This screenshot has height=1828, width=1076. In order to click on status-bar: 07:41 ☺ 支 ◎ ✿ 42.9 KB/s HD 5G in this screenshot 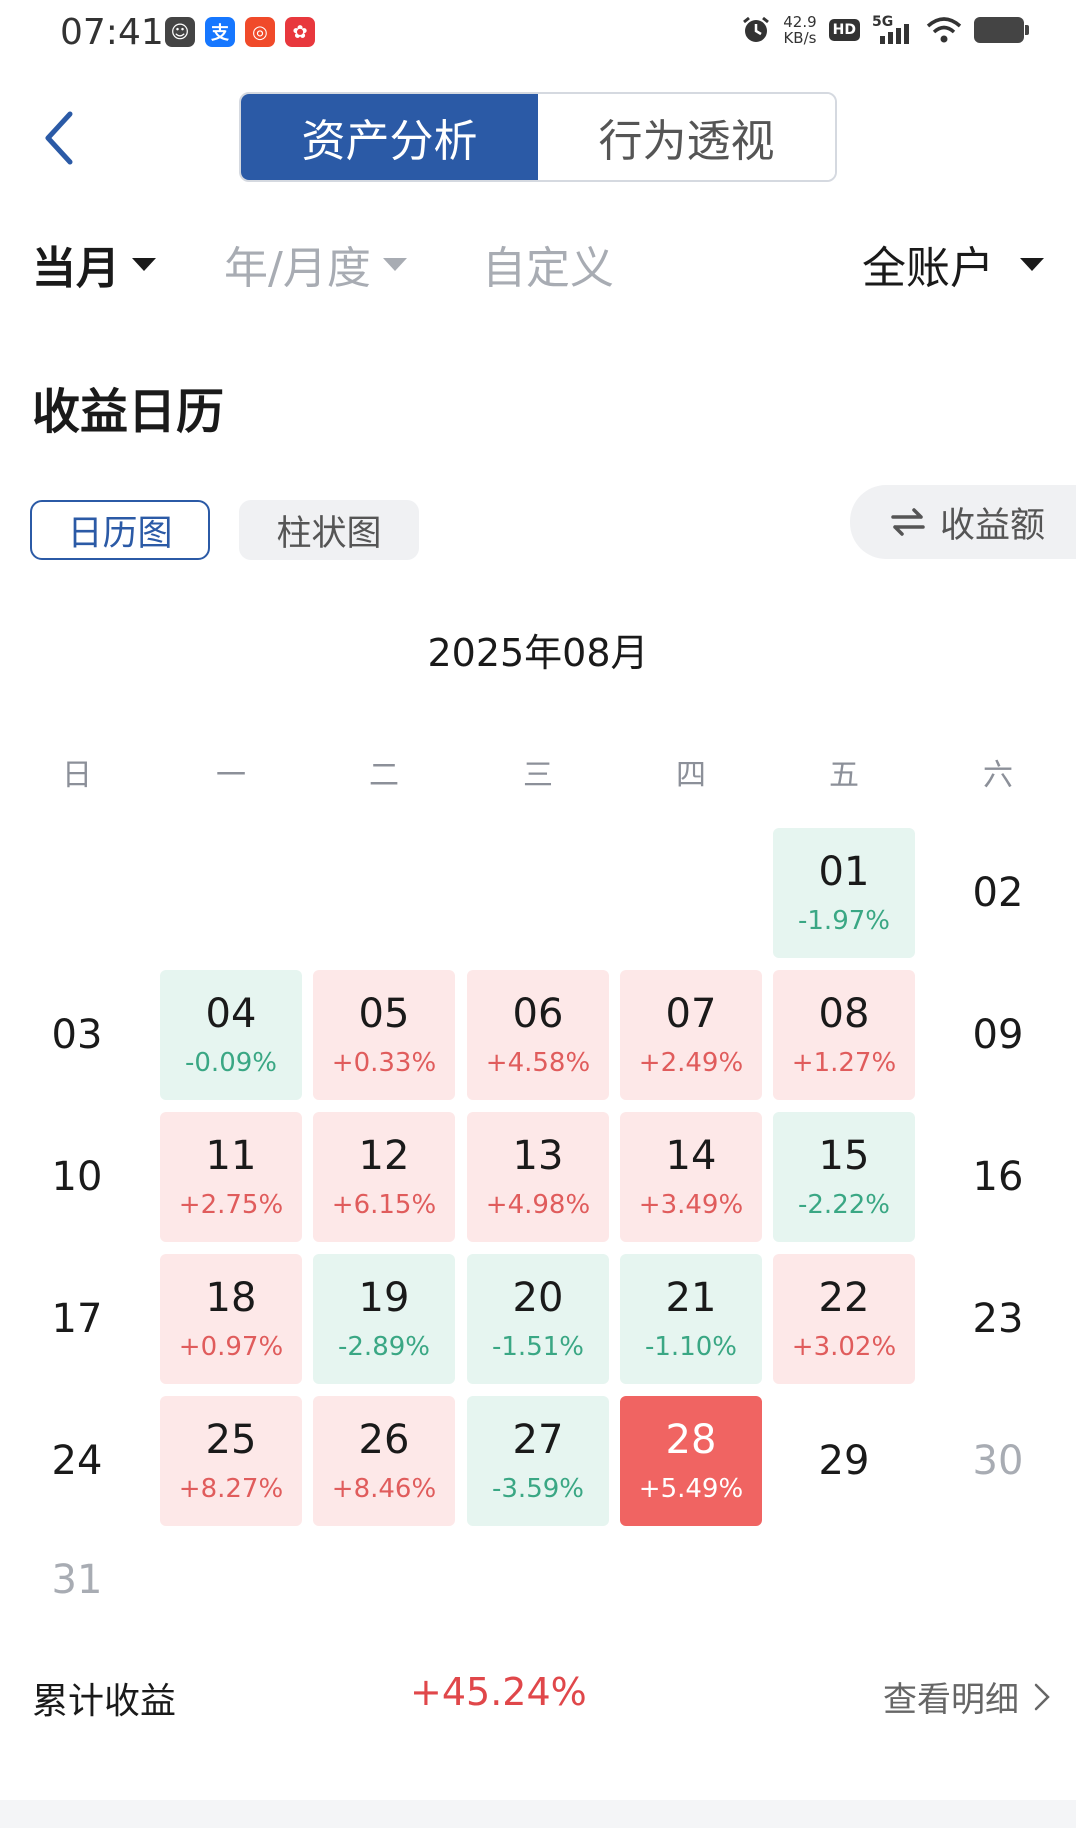, I will do `click(538, 35)`.